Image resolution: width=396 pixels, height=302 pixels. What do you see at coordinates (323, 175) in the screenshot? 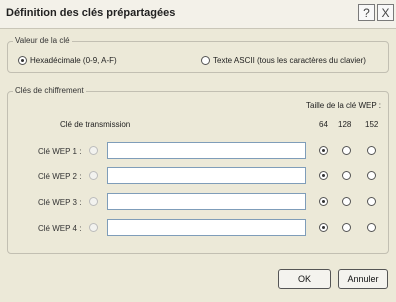
I see `wep-key-2-size-64-radio` at bounding box center [323, 175].